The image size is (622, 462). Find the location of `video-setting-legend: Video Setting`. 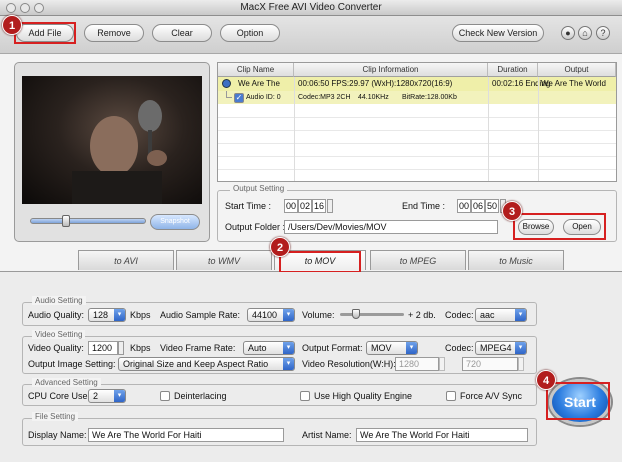

video-setting-legend: Video Setting is located at coordinates (59, 334).